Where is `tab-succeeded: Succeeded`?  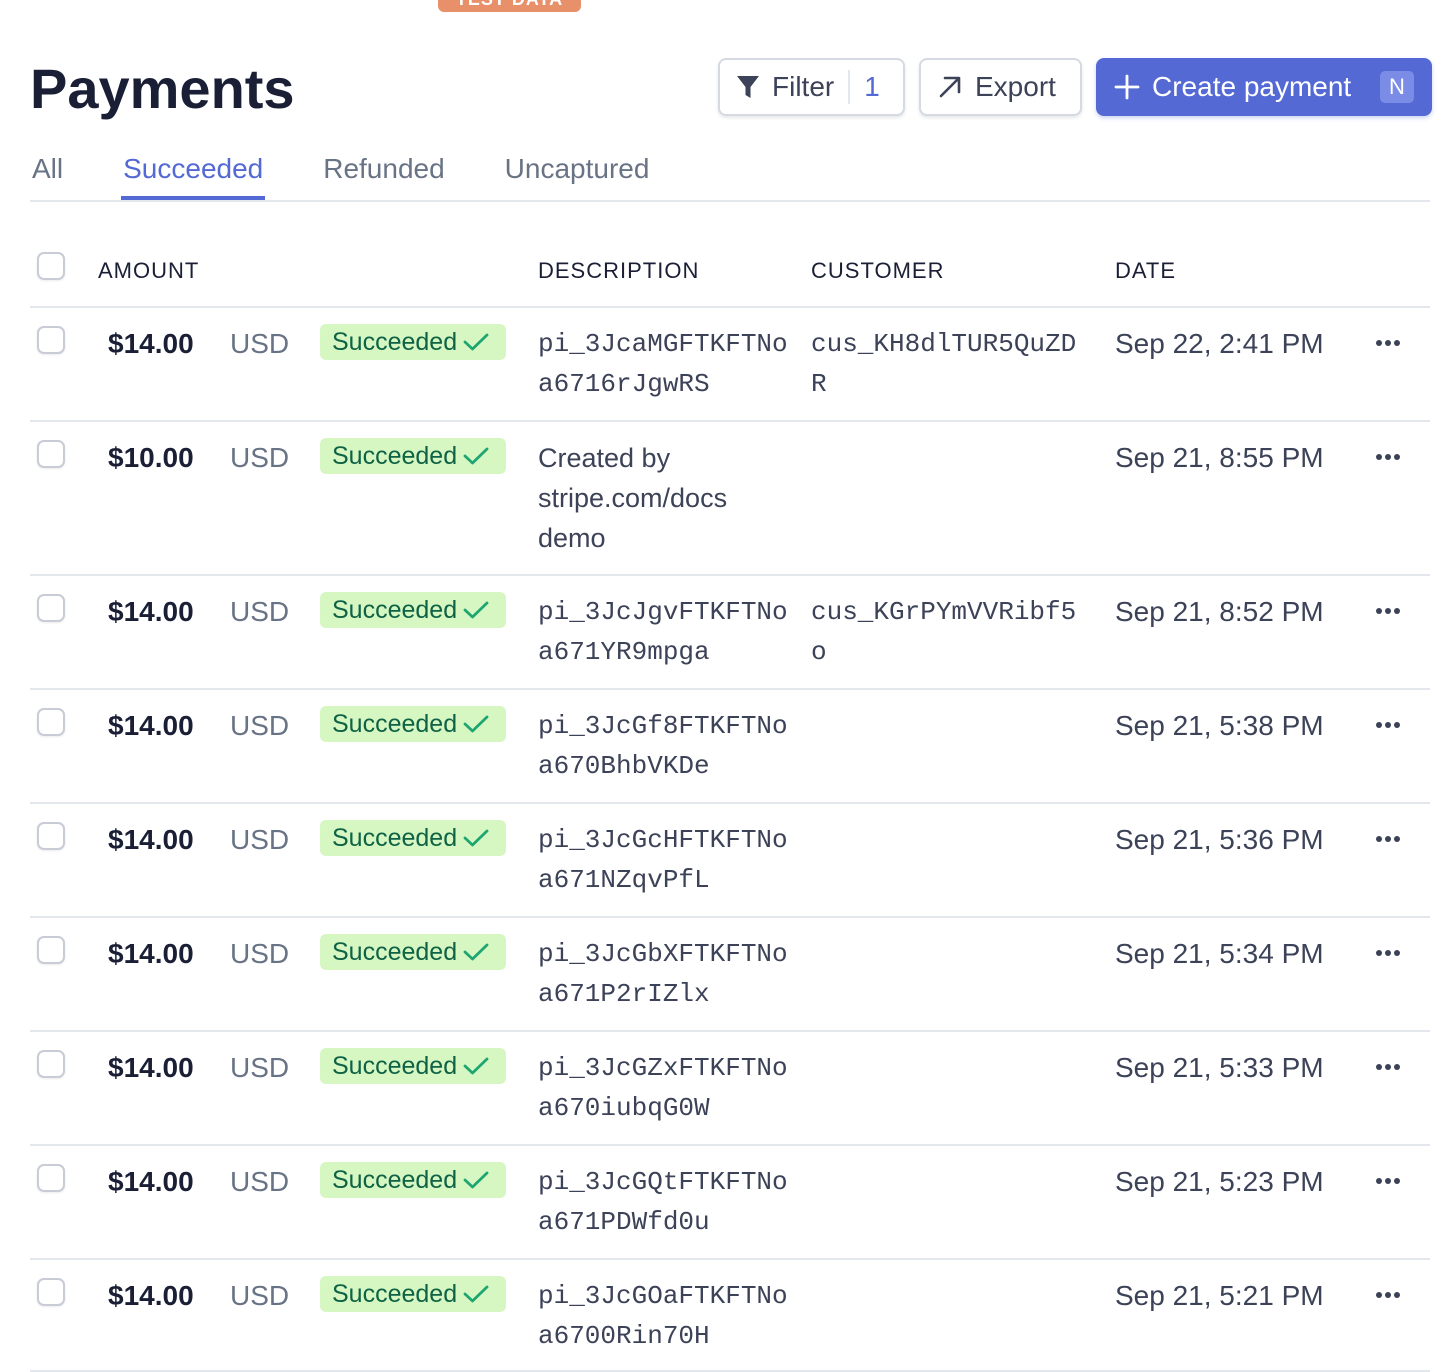
tab-succeeded: Succeeded is located at coordinates (193, 170).